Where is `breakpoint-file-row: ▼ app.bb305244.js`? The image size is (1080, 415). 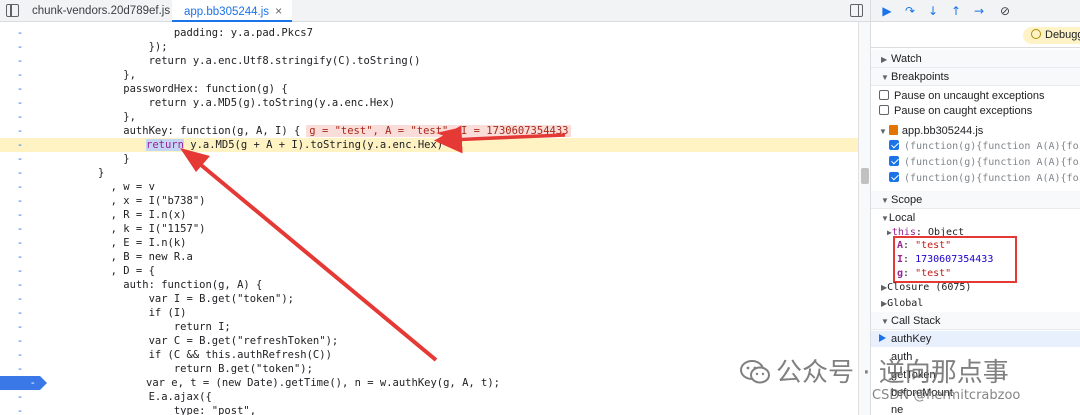
breakpoint-file-row: ▼ app.bb305244.js is located at coordinates (975, 131).